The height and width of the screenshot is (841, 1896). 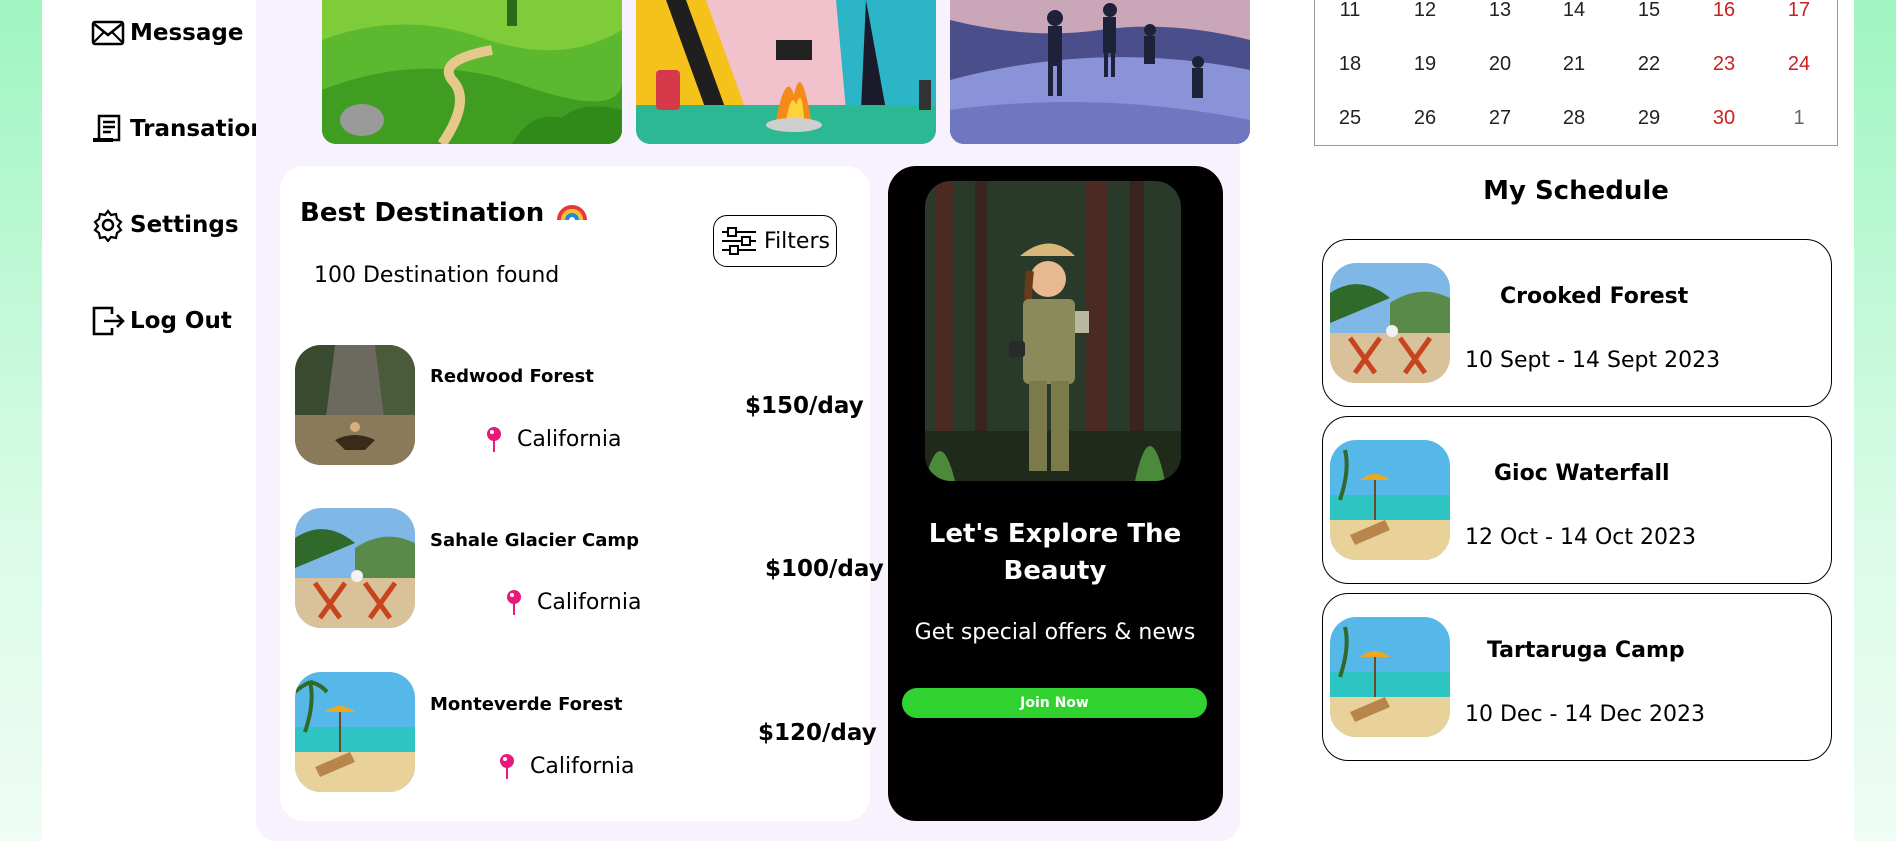 What do you see at coordinates (534, 540) in the screenshot?
I see `destination-name: Sahale Glacier Camp` at bounding box center [534, 540].